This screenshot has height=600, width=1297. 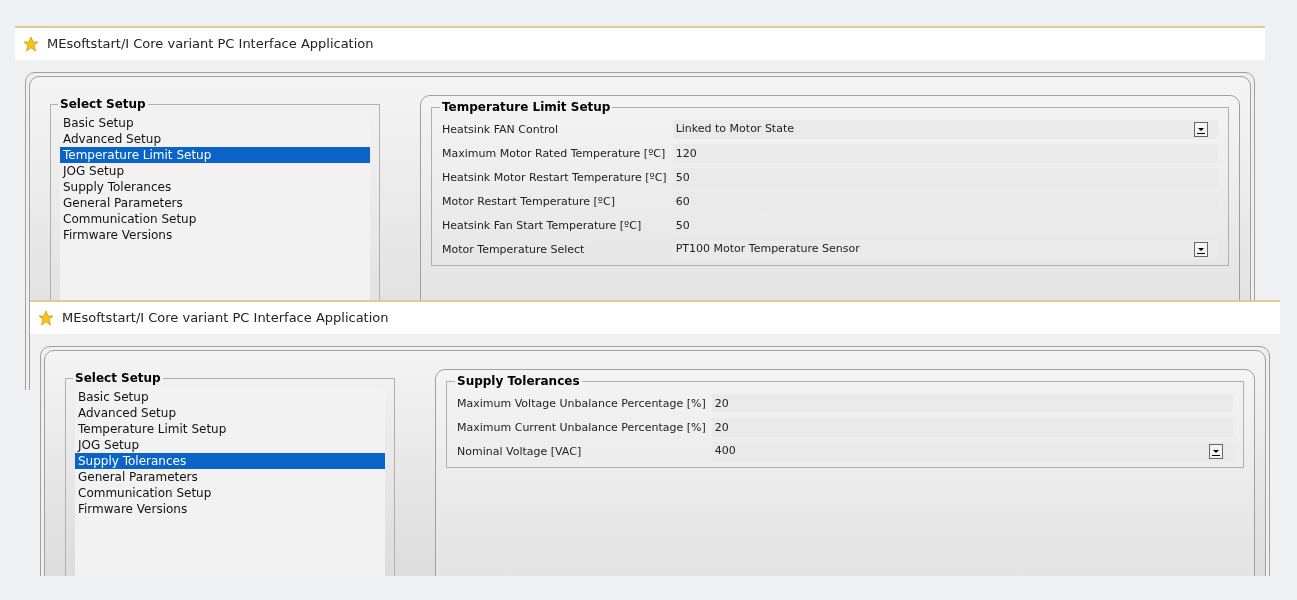 What do you see at coordinates (945, 177) in the screenshot?
I see `input-field: 50` at bounding box center [945, 177].